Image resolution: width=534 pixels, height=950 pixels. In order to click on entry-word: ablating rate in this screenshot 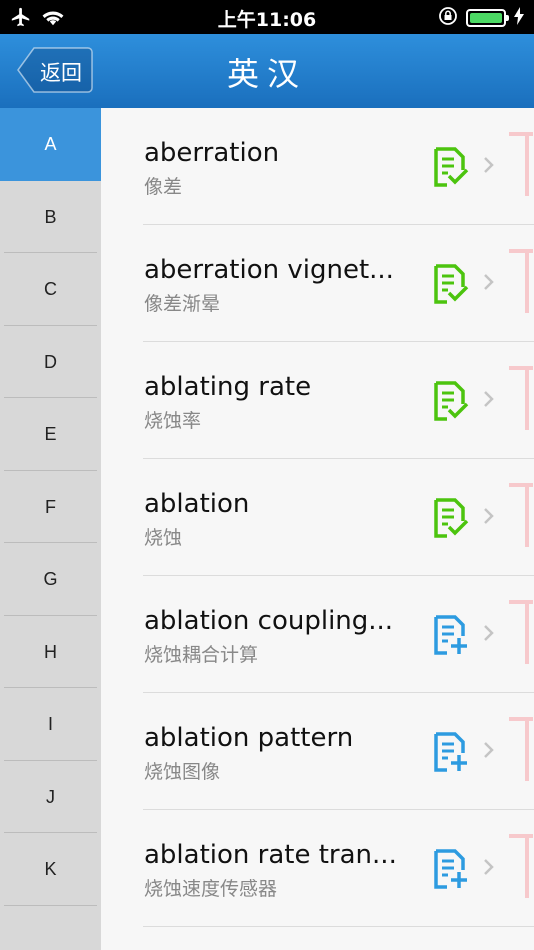, I will do `click(228, 387)`.